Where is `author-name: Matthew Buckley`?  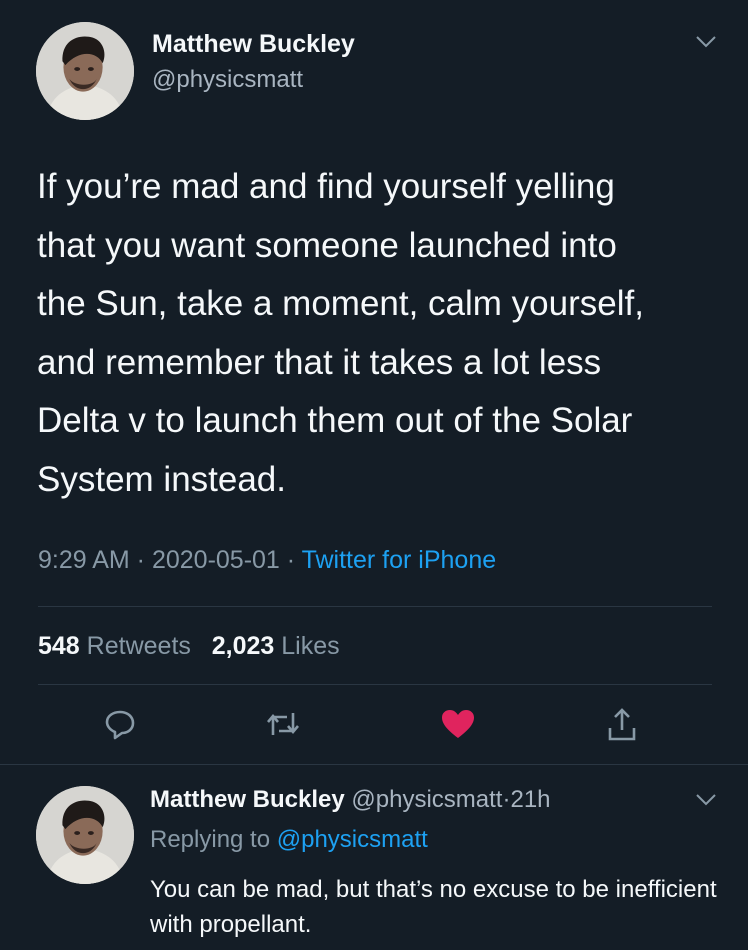 author-name: Matthew Buckley is located at coordinates (253, 44).